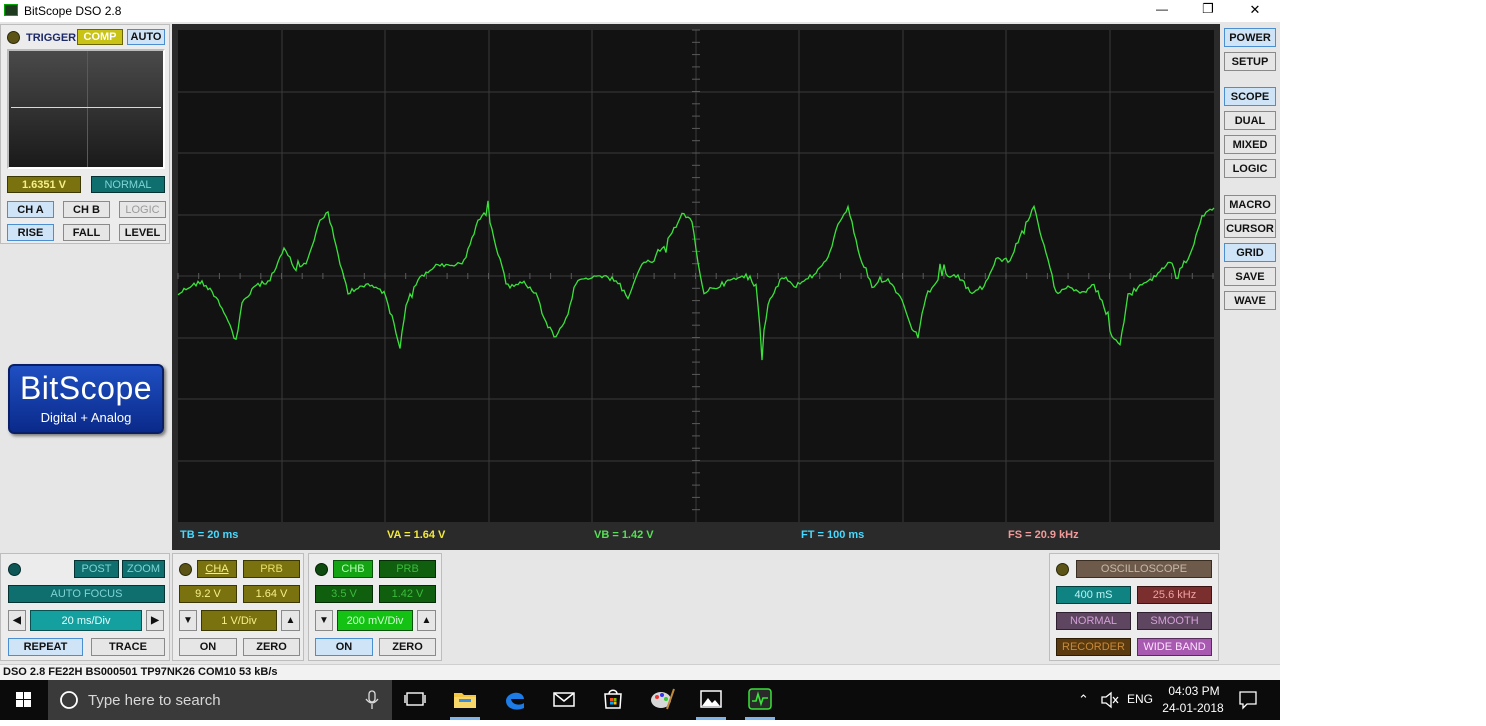 This screenshot has height=726, width=1486. Describe the element at coordinates (30, 209) in the screenshot. I see `trigger-source-cha: CH A` at that location.